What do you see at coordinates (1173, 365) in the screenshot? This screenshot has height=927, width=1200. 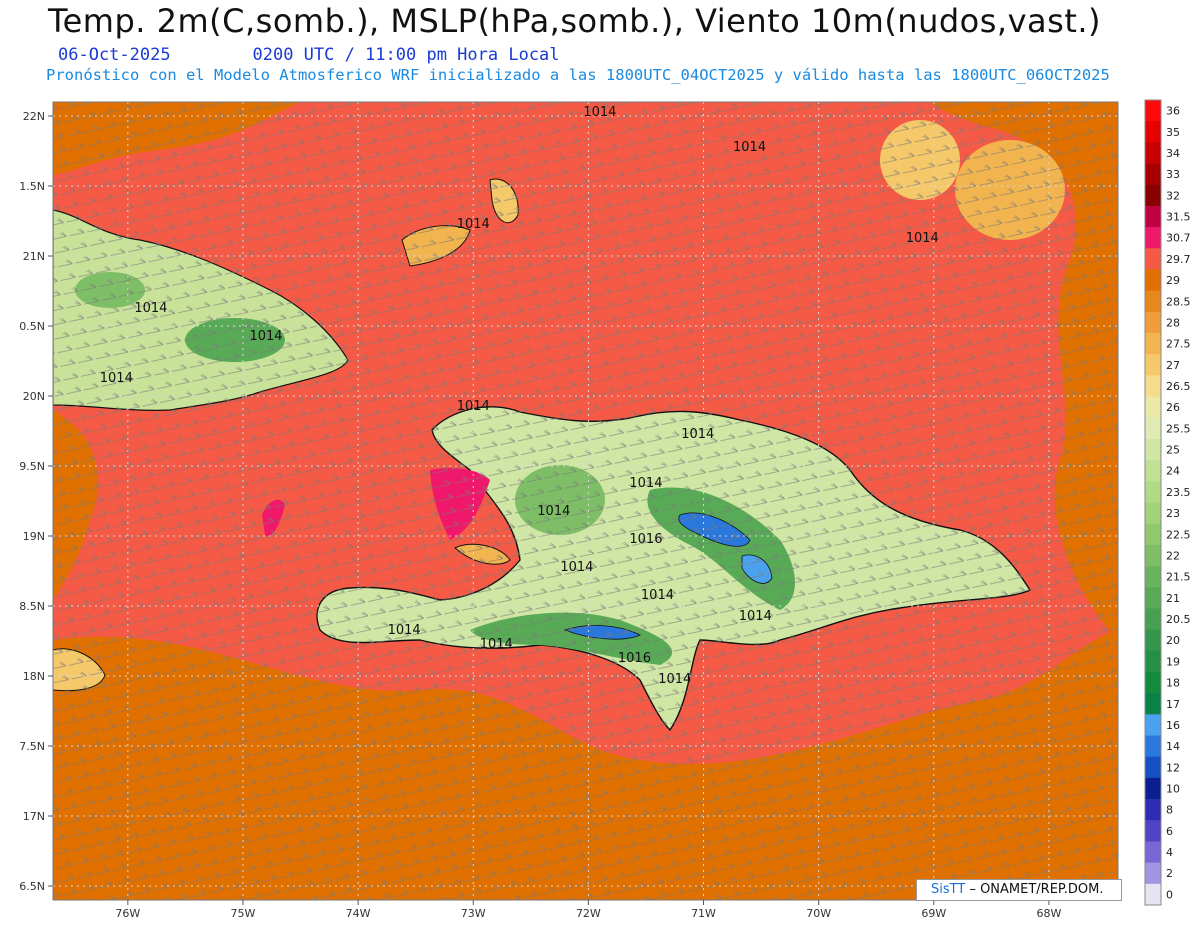 I see `colorbar-label: 27` at bounding box center [1173, 365].